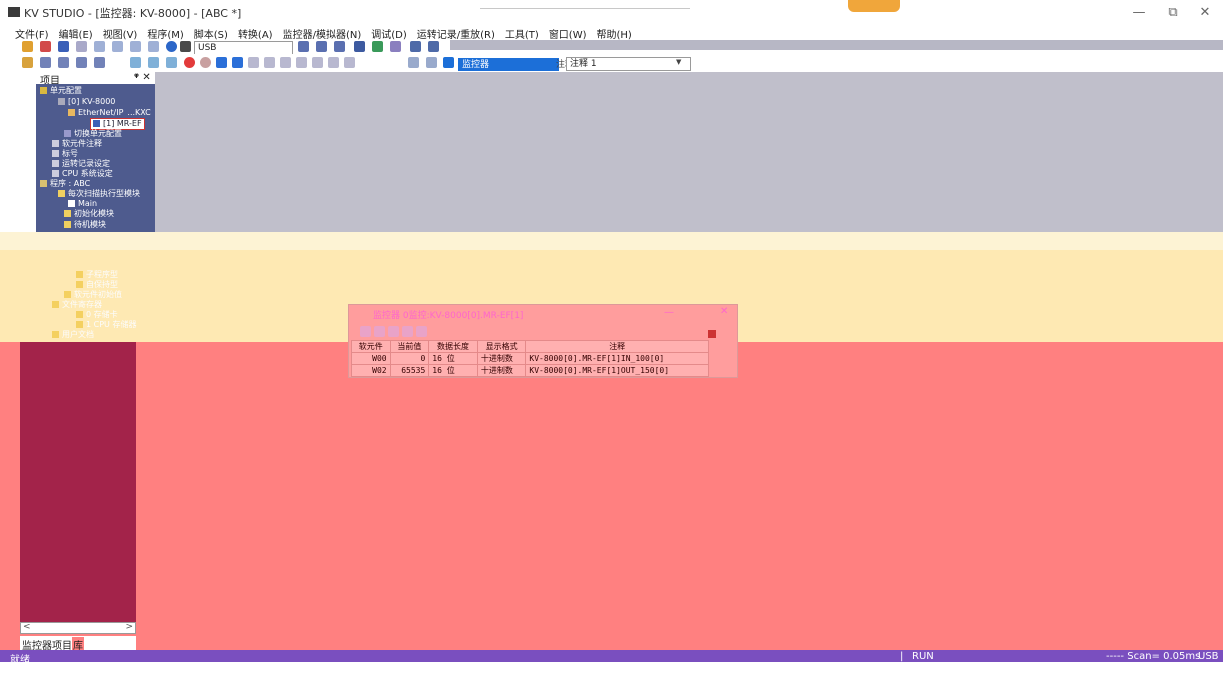 Image resolution: width=1223 pixels, height=675 pixels. Describe the element at coordinates (27, 32) in the screenshot. I see `menu-file: 文件(F)` at that location.